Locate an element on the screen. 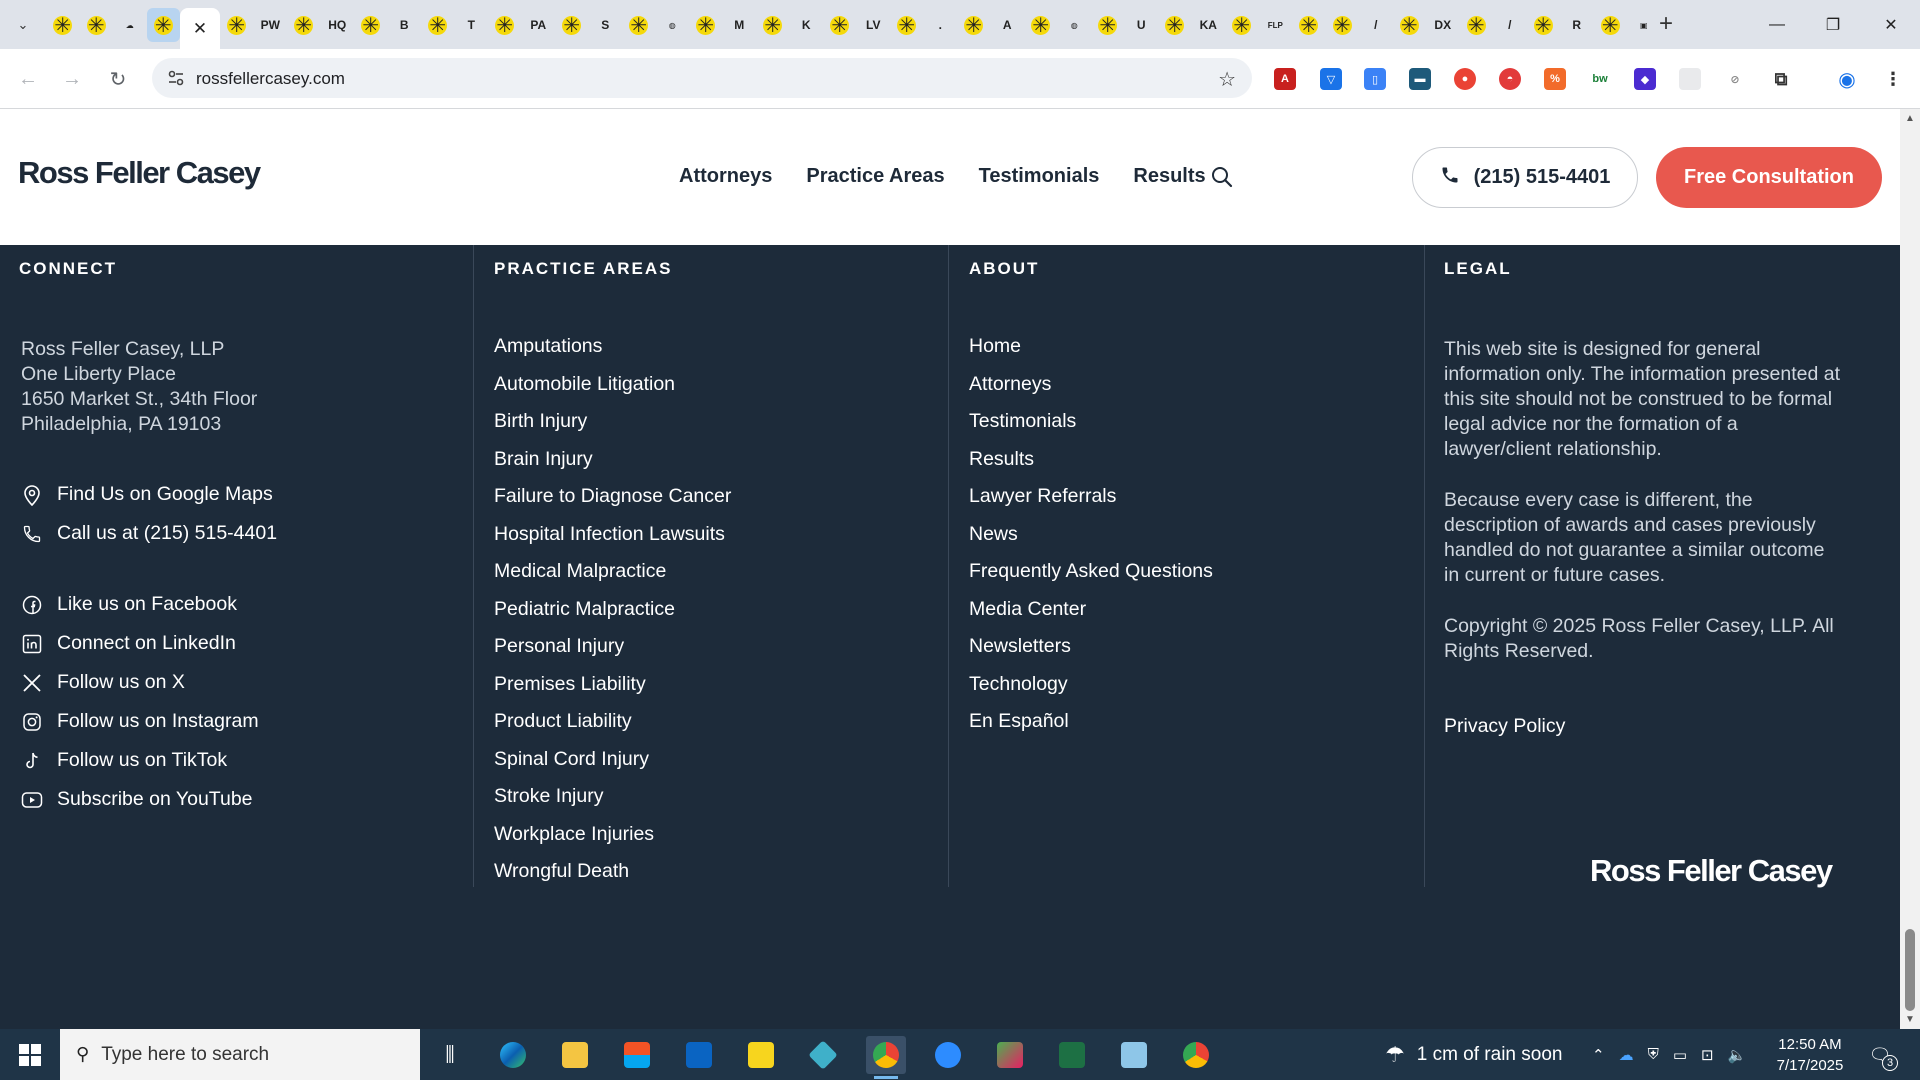 The height and width of the screenshot is (1080, 1920). pen-app-taskbar-icon is located at coordinates (1010, 1055).